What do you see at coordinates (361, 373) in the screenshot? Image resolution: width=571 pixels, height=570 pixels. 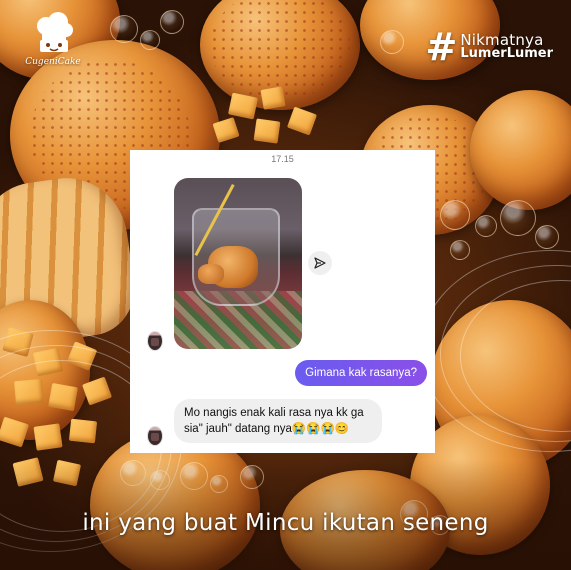 I see `sent-message-bubble: Gimana kak rasanya?` at bounding box center [361, 373].